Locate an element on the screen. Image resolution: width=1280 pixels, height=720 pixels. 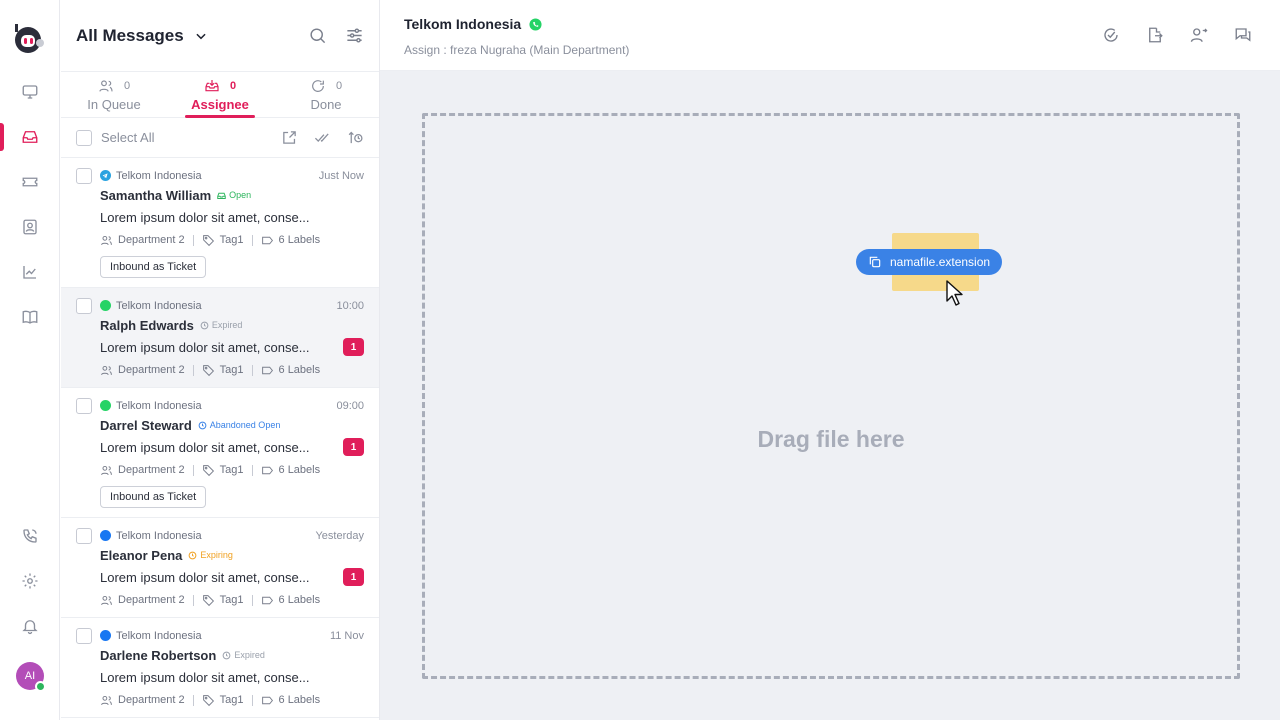
assignment-info: Assign : freza Nugraha (Main Department) is located at coordinates (517, 50).